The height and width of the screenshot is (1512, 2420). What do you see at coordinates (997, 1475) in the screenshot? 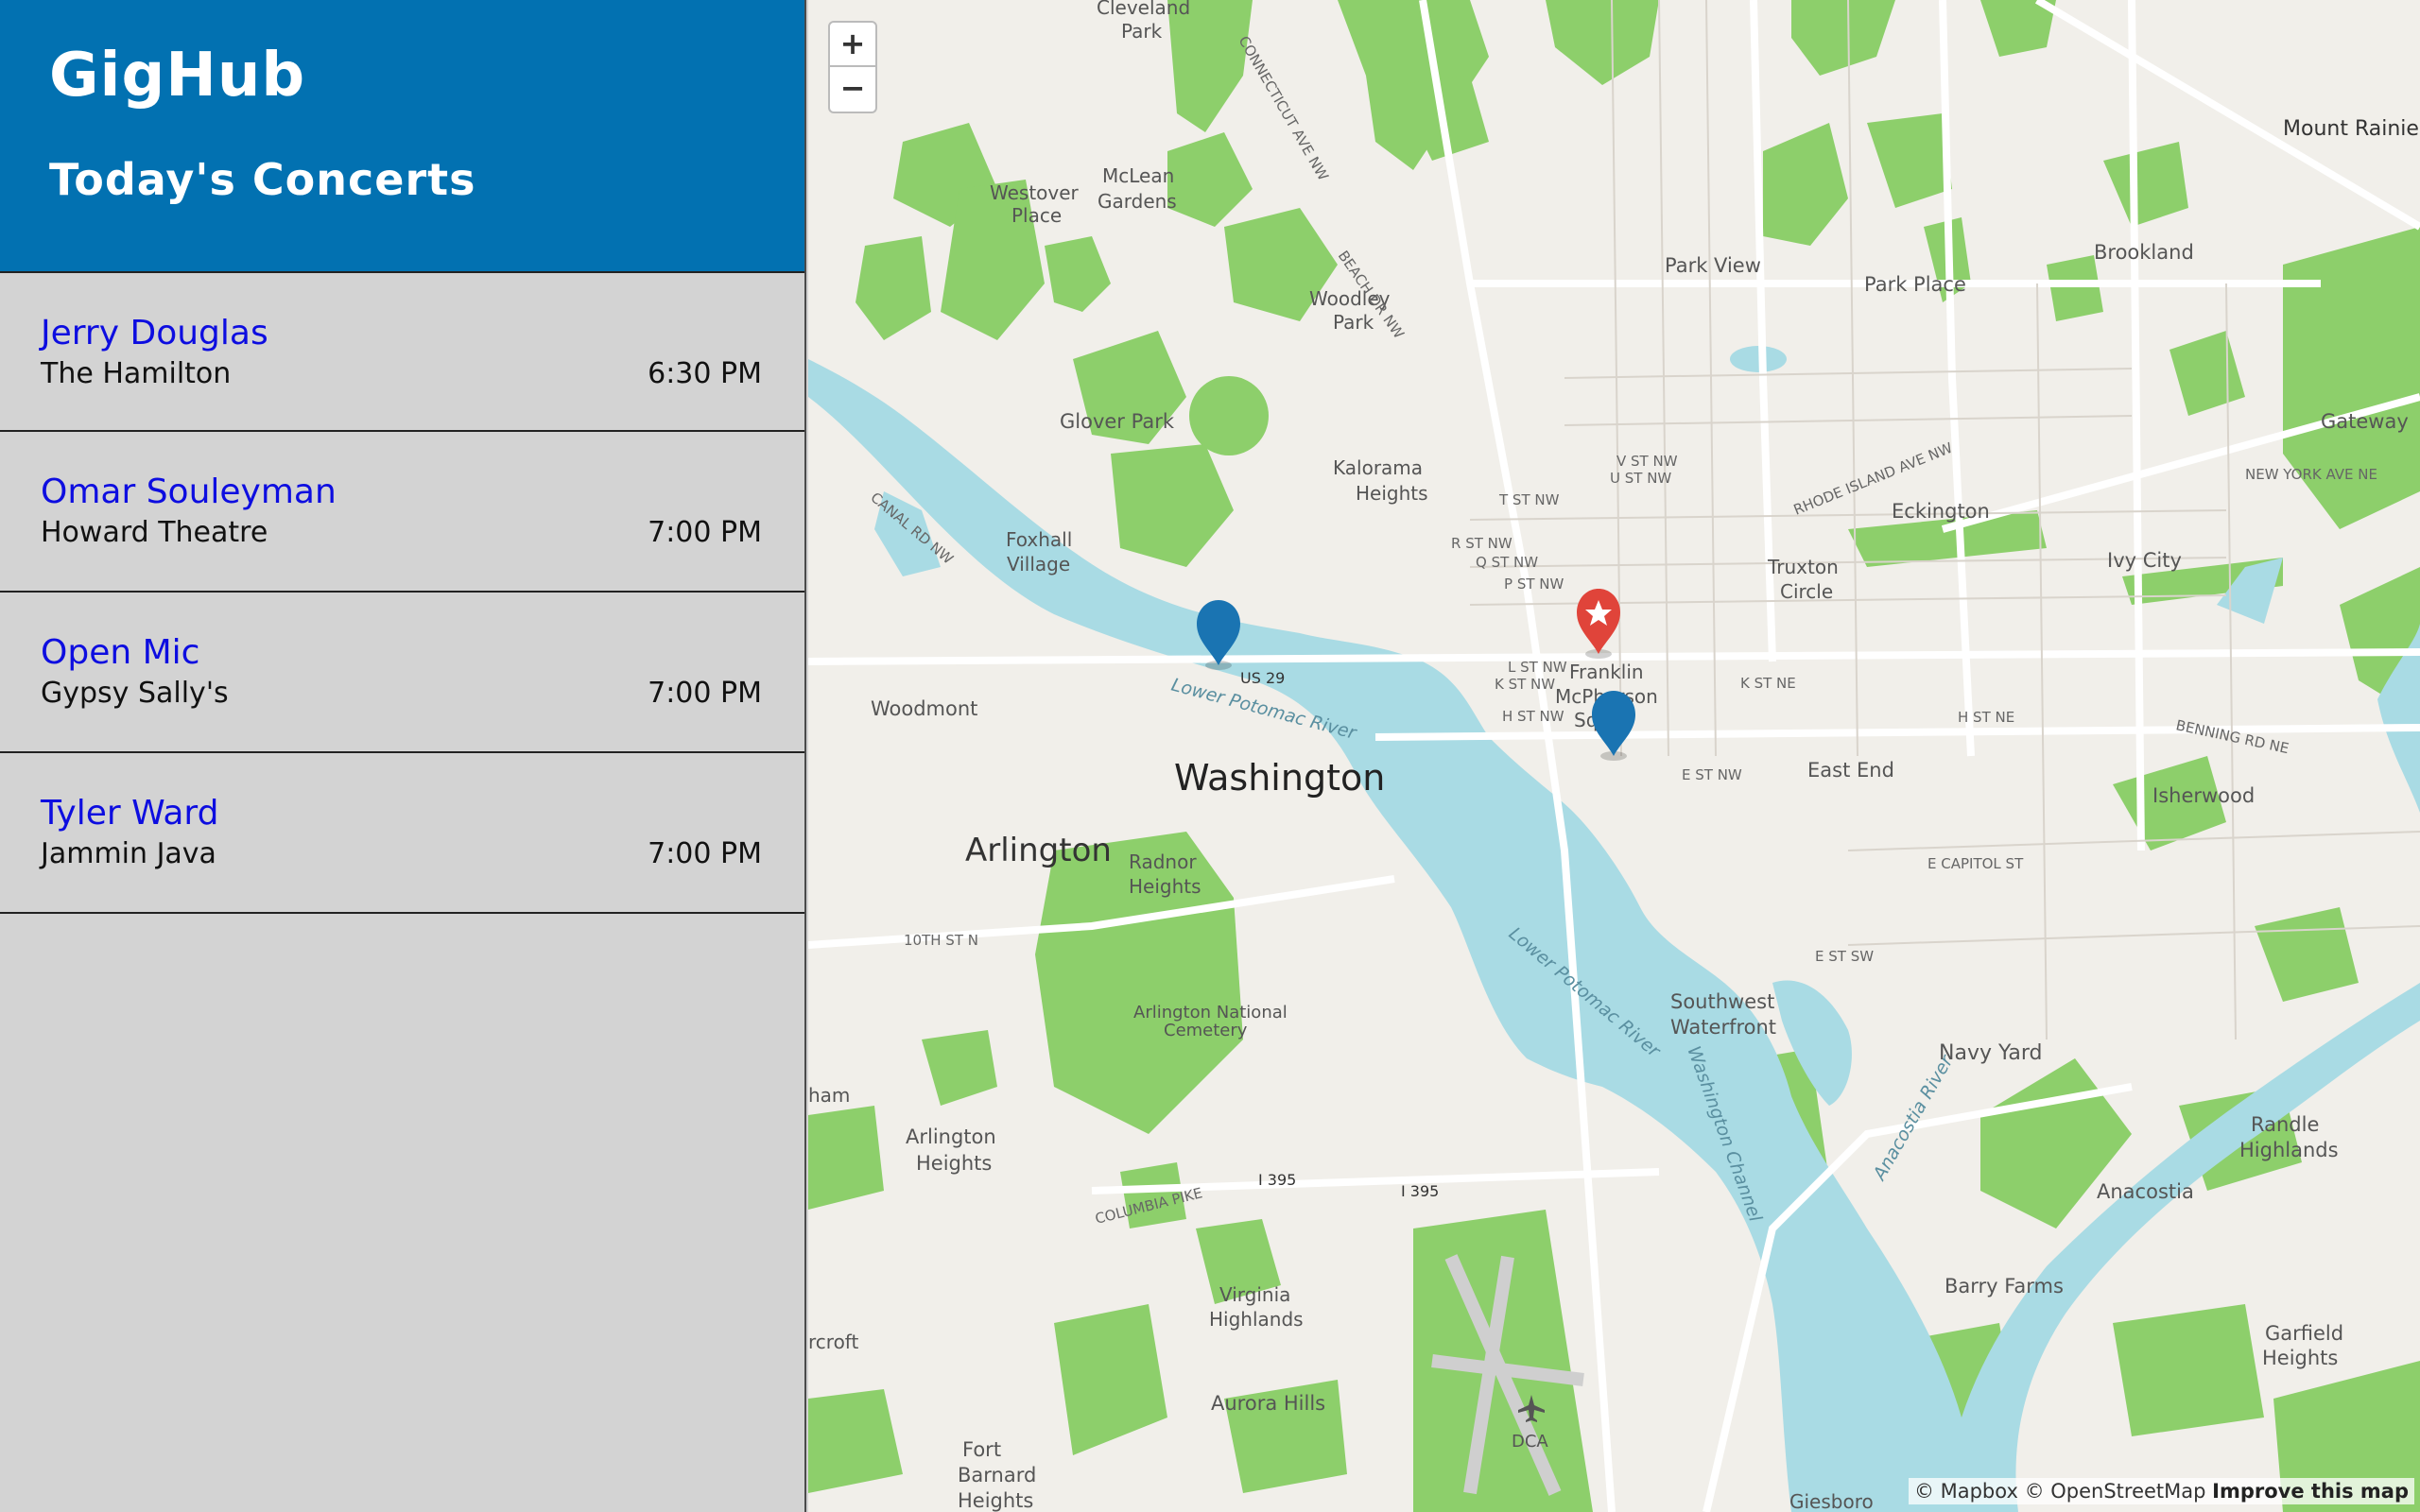
I see `label-fort-barnard-heights: Barnard` at bounding box center [997, 1475].